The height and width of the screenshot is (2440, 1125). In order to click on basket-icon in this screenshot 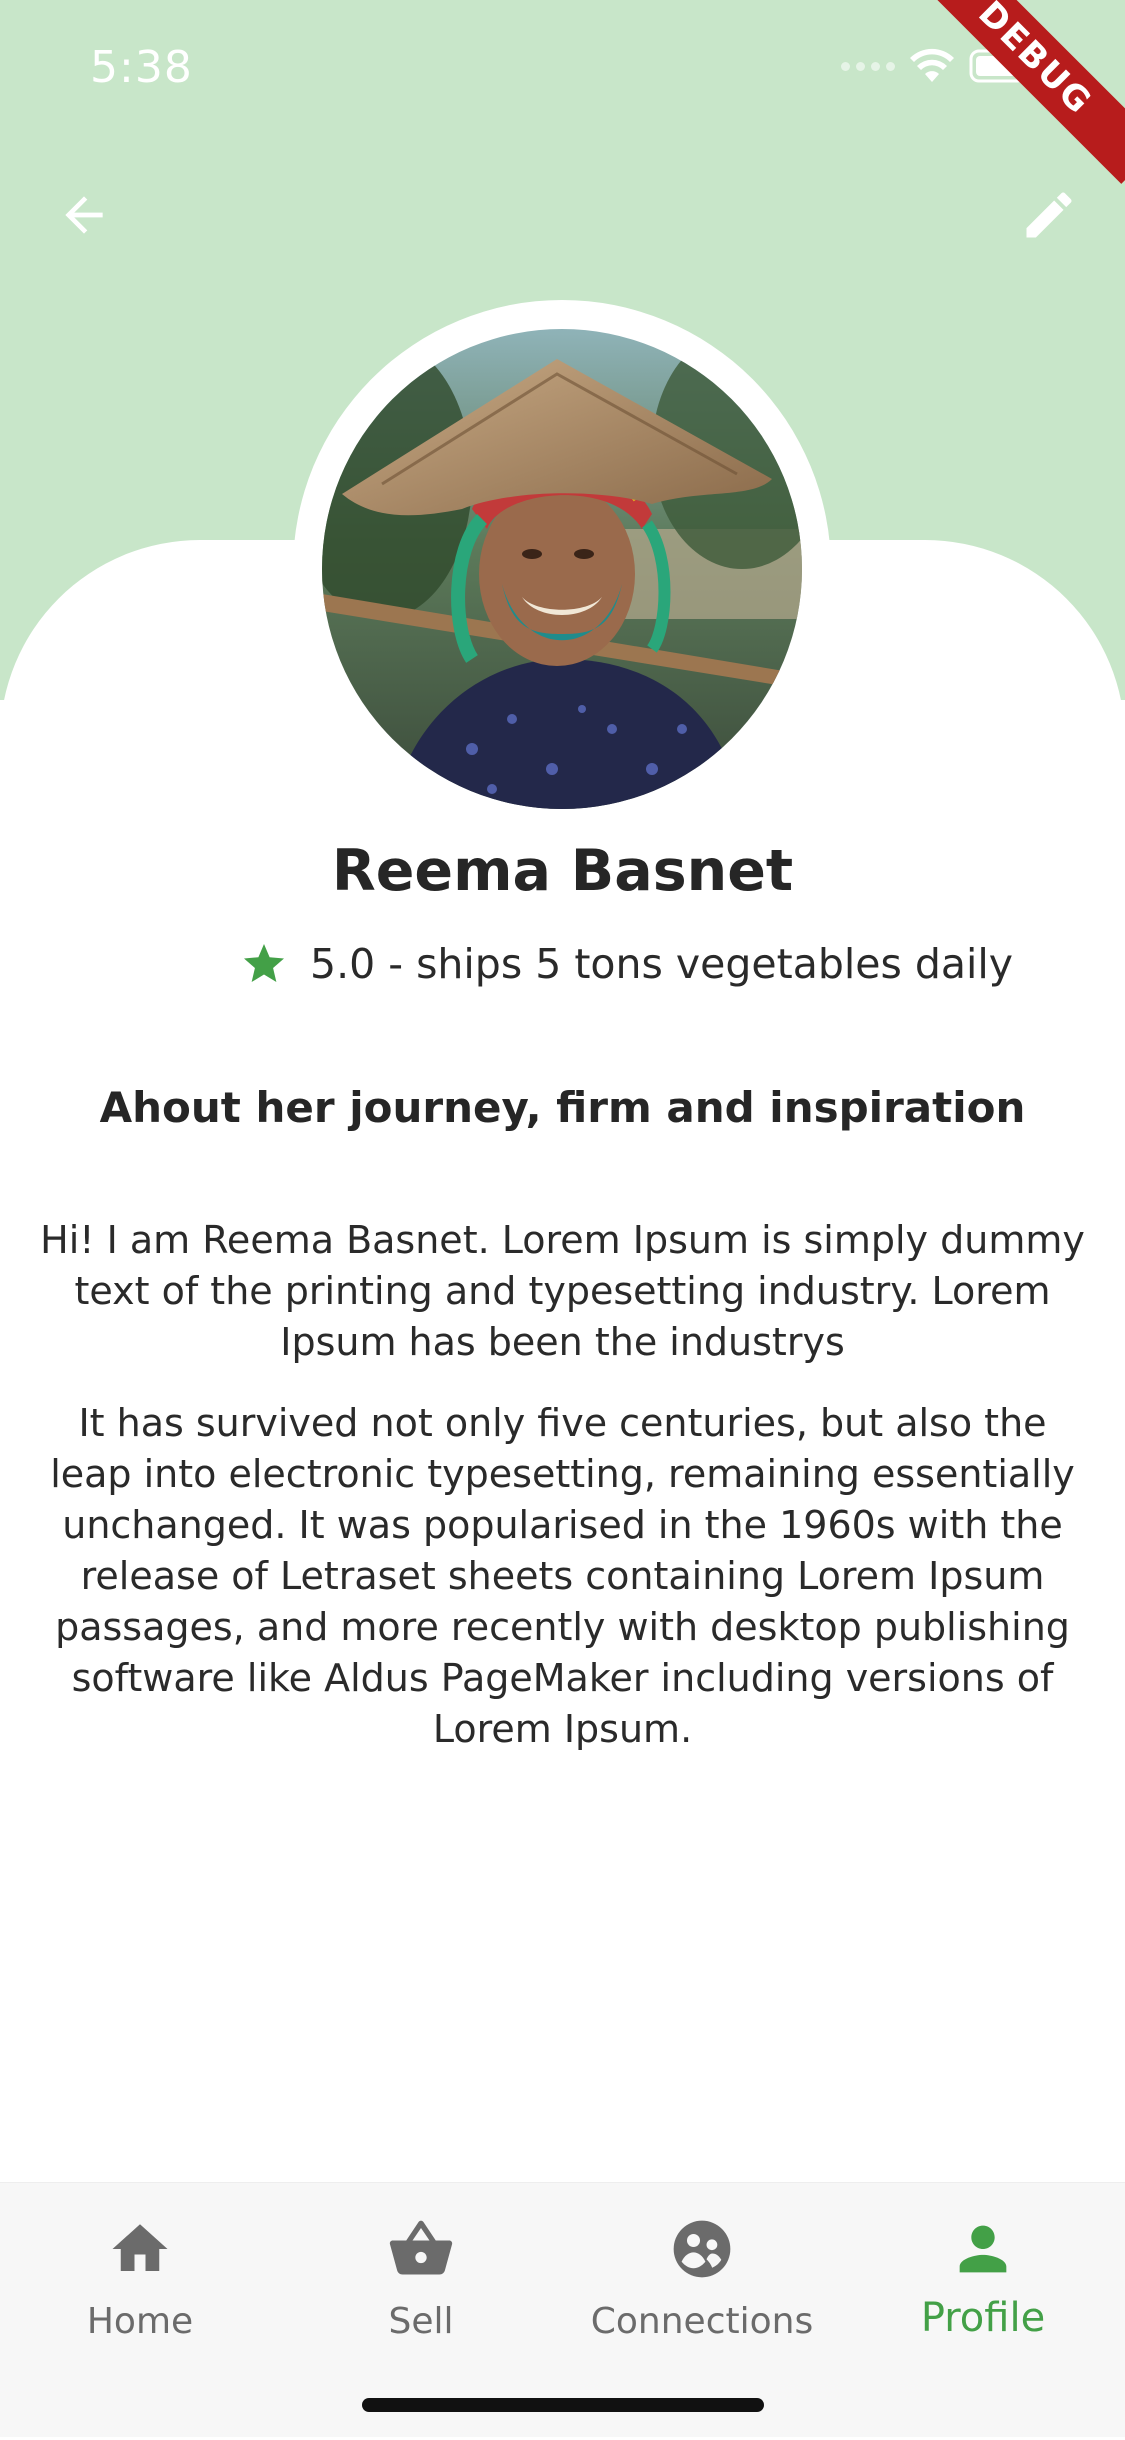, I will do `click(421, 2249)`.